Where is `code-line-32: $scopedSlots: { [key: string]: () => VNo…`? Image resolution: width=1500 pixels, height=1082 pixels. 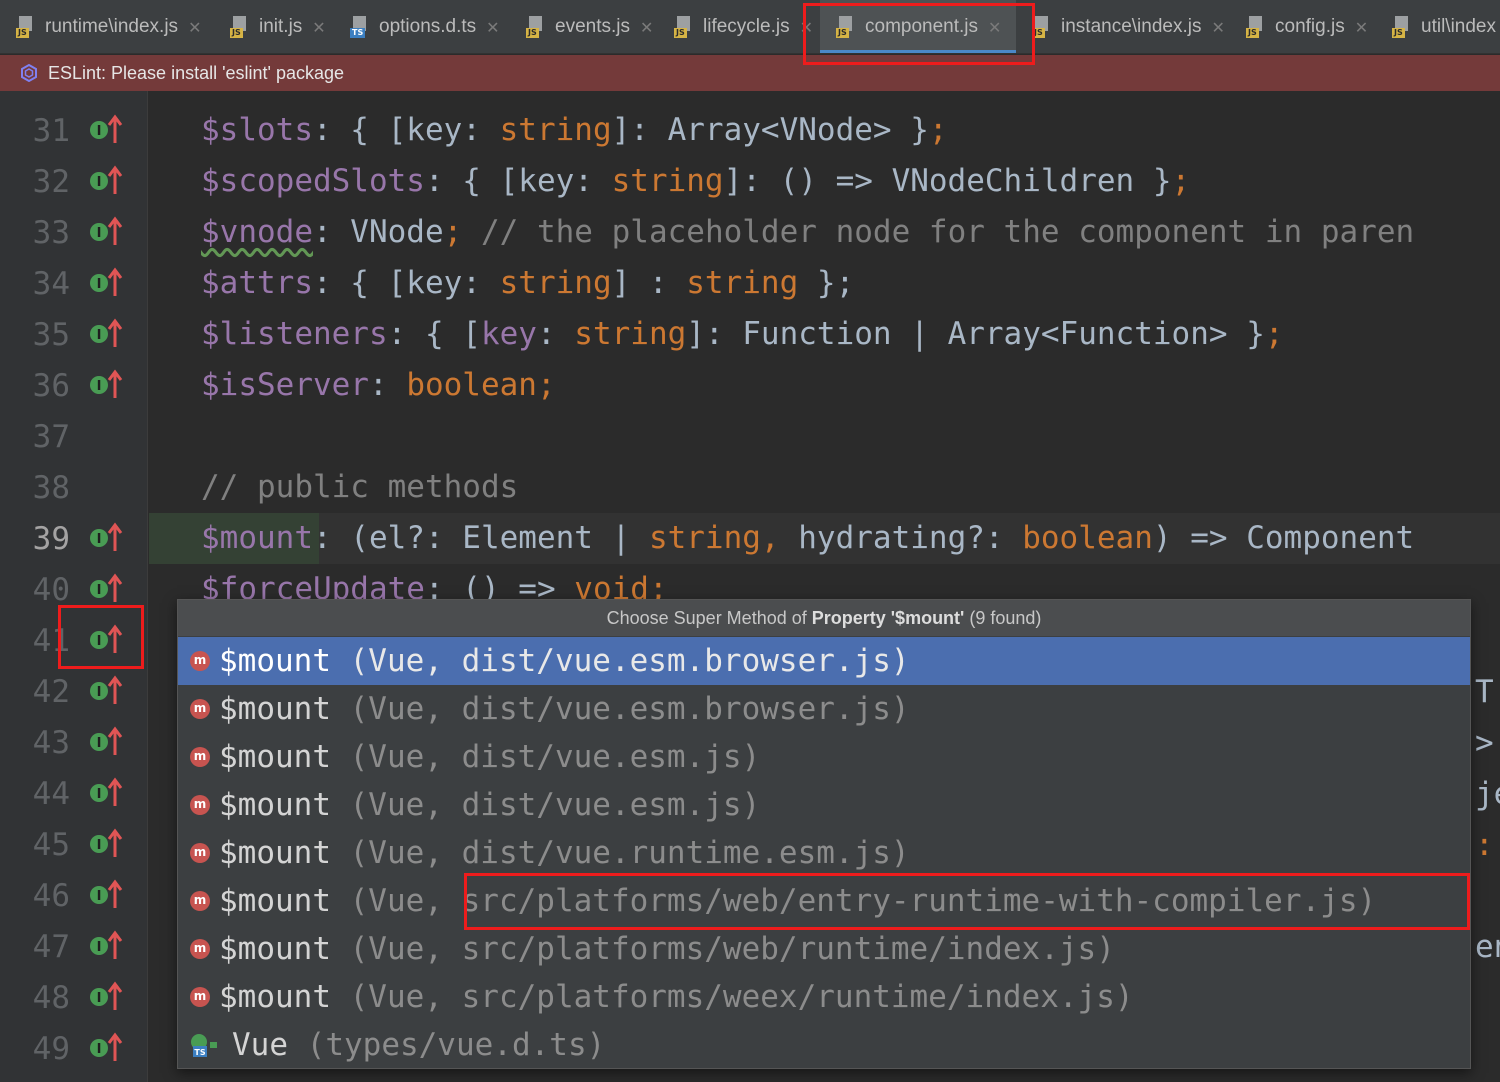 code-line-32: $scopedSlots: { [key: string]: () => VNo… is located at coordinates (696, 181).